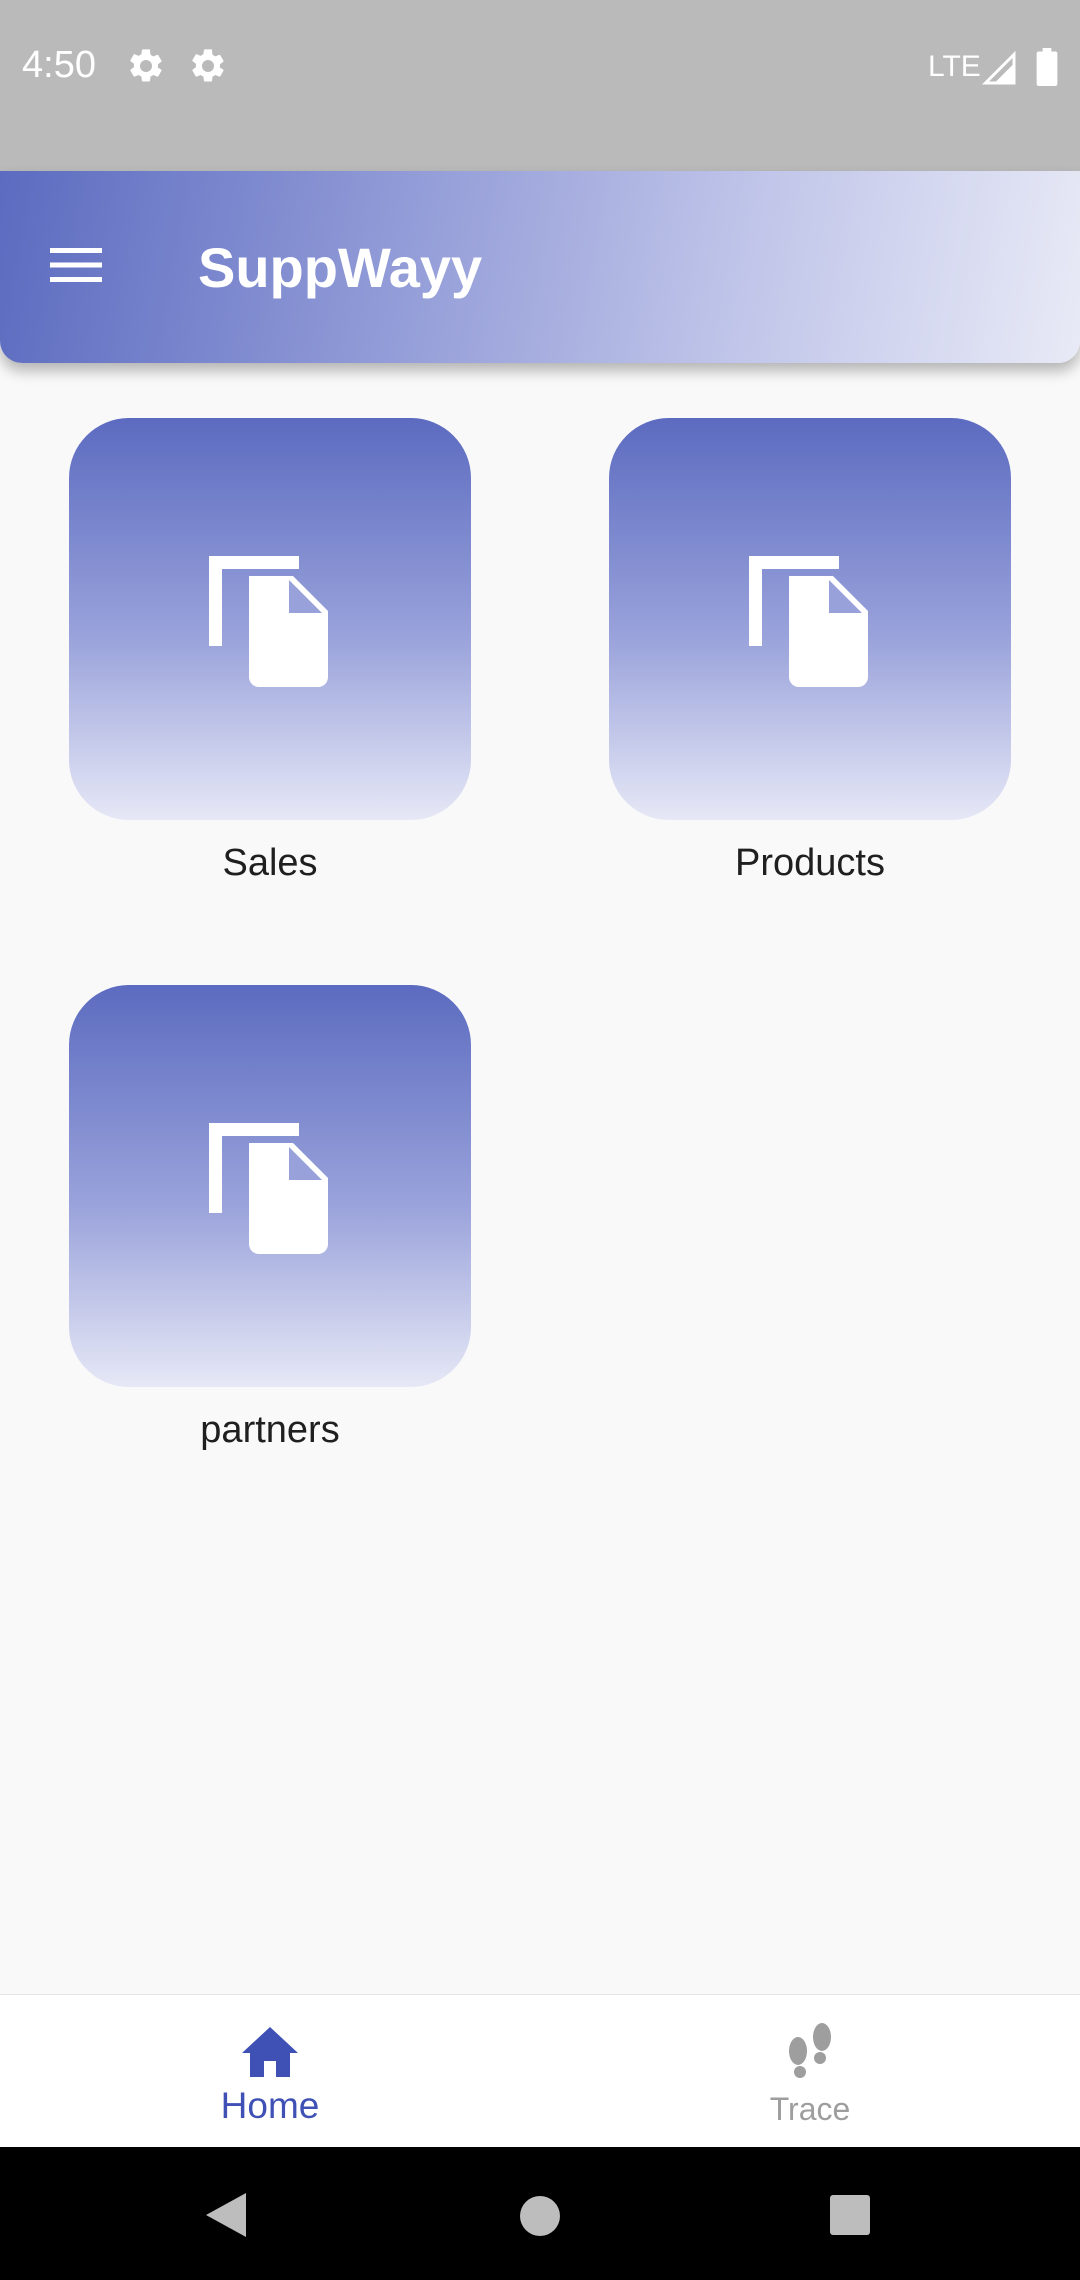  Describe the element at coordinates (954, 66) in the screenshot. I see `network-type: LTE` at that location.